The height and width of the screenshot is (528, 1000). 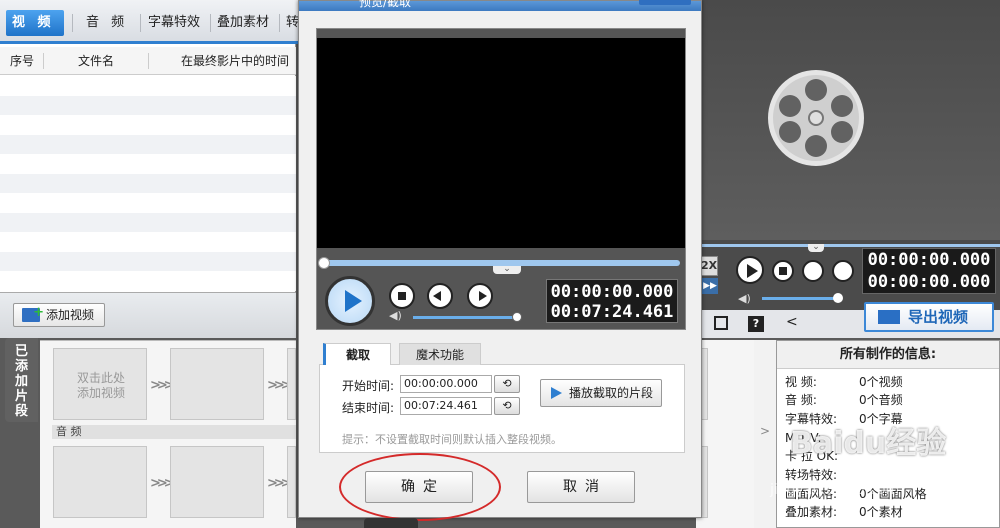 What do you see at coordinates (35, 23) in the screenshot?
I see `tab-video: 视 频` at bounding box center [35, 23].